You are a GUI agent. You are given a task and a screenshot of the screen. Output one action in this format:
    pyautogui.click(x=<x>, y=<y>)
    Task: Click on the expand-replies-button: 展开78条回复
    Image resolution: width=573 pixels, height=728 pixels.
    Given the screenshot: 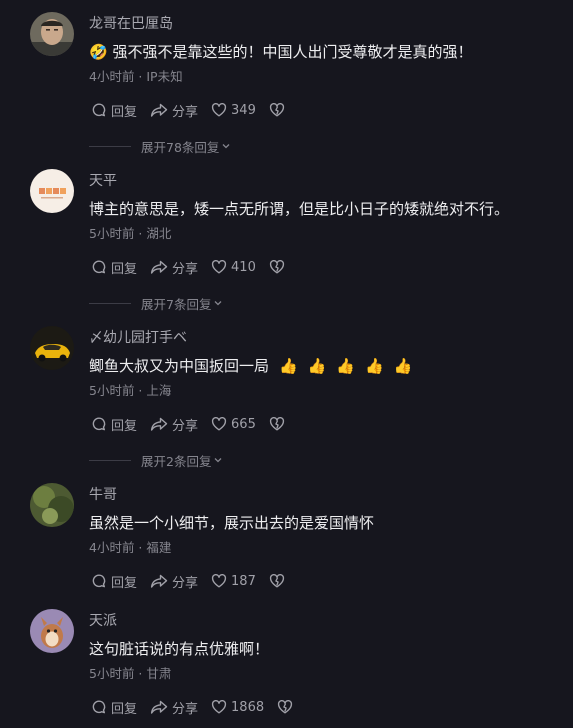 What is the action you would take?
    pyautogui.click(x=160, y=146)
    